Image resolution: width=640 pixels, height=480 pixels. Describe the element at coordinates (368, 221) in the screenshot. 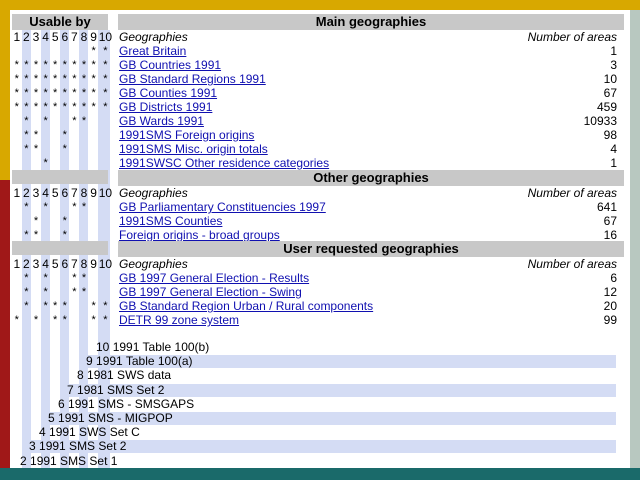

I see `table-row: 1991SMS Counties 67` at that location.